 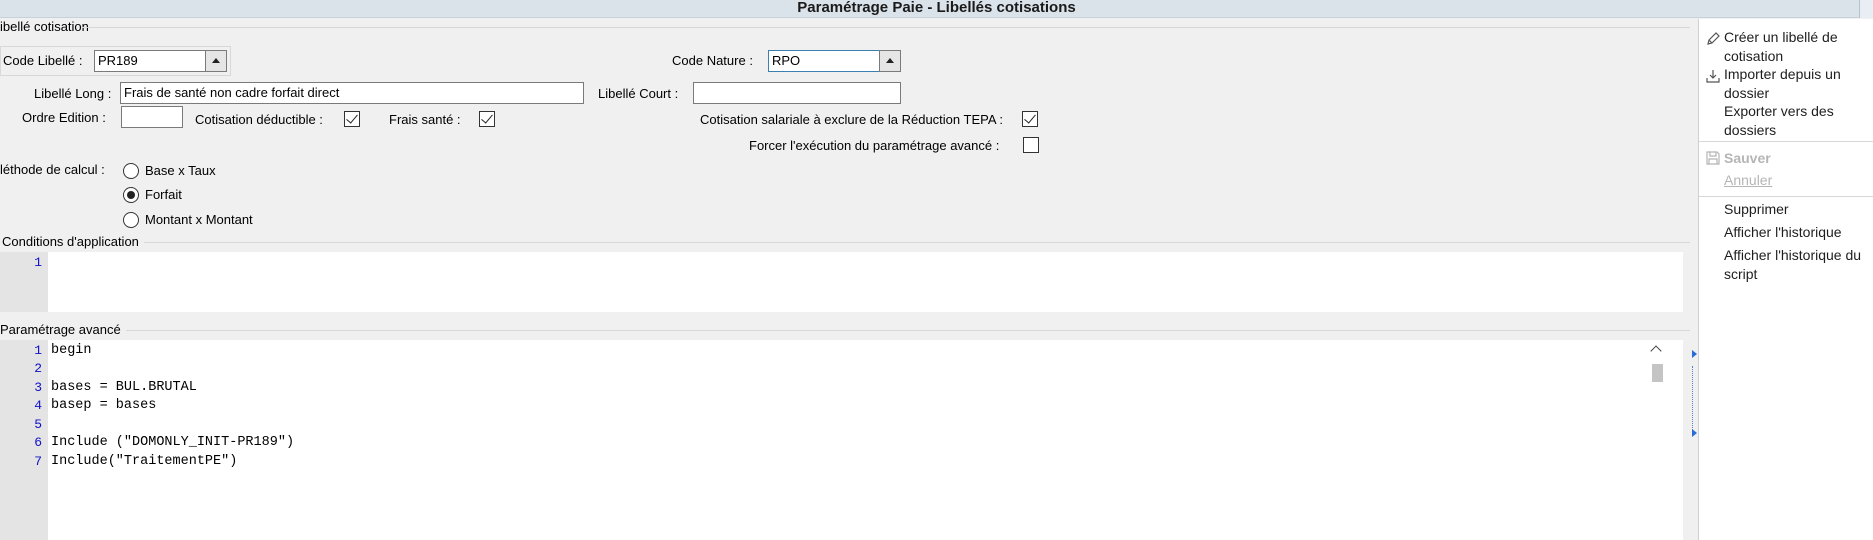 What do you see at coordinates (1798, 265) in the screenshot?
I see `script-history-button: Afficher l'historique du script` at bounding box center [1798, 265].